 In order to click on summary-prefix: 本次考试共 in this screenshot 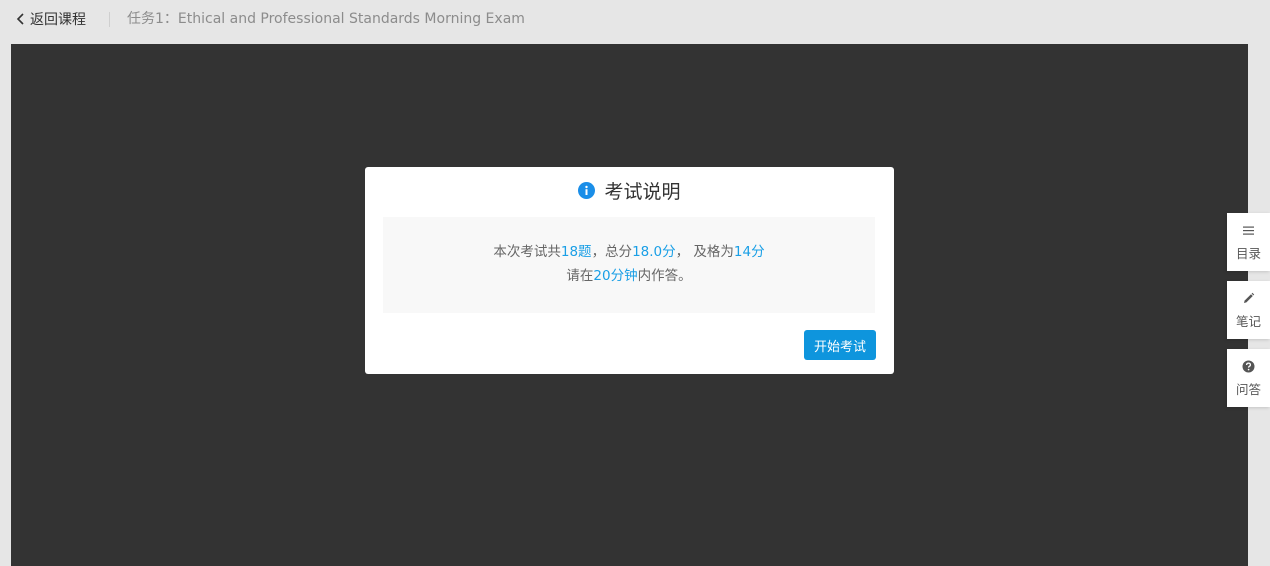, I will do `click(527, 252)`.